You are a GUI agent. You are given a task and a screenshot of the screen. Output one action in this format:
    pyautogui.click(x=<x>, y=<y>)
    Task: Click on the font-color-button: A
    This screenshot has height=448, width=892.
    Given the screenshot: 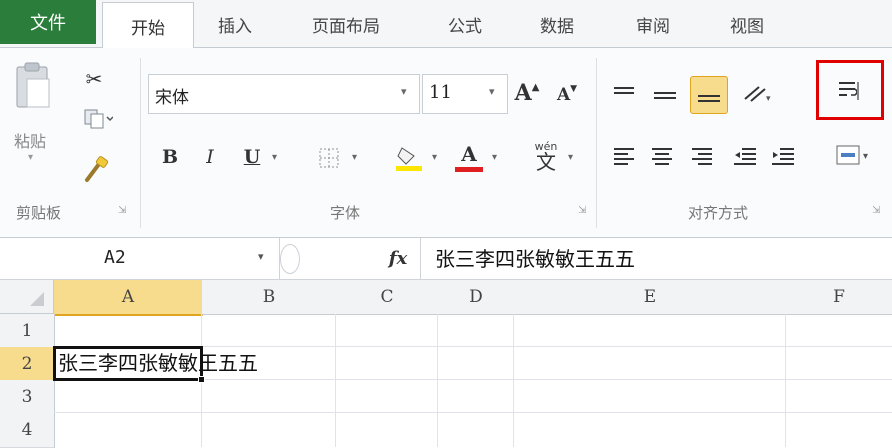 What is the action you would take?
    pyautogui.click(x=469, y=157)
    